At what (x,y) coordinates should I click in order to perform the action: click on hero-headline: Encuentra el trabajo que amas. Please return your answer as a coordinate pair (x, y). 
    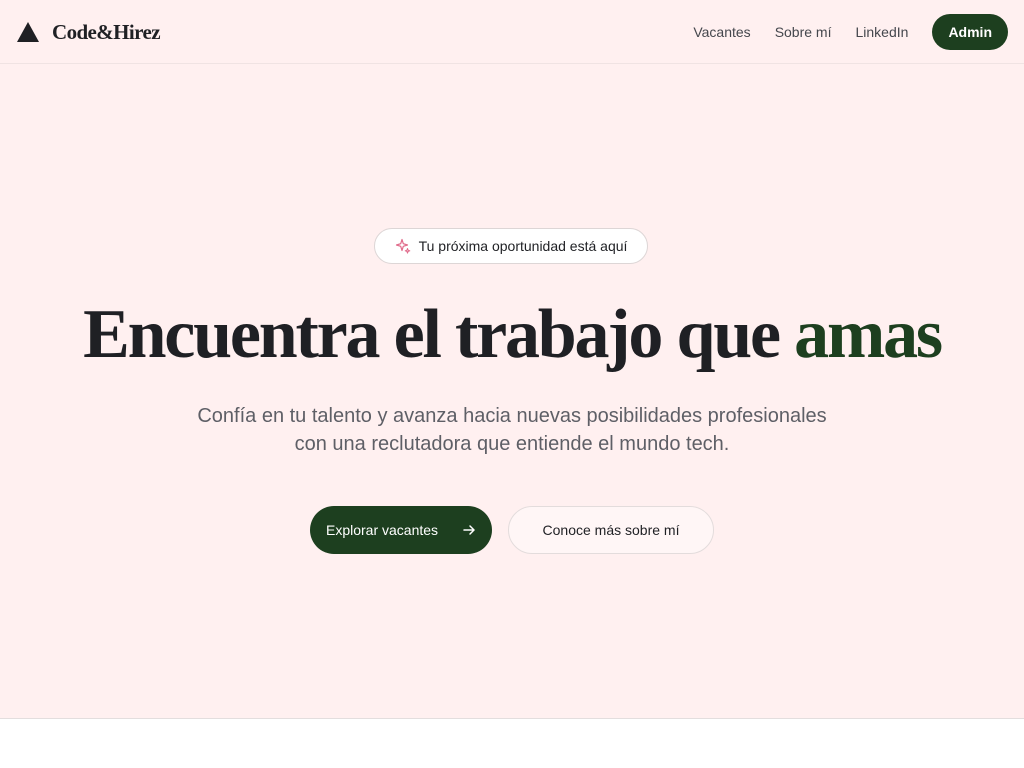
    Looking at the image, I should click on (512, 335).